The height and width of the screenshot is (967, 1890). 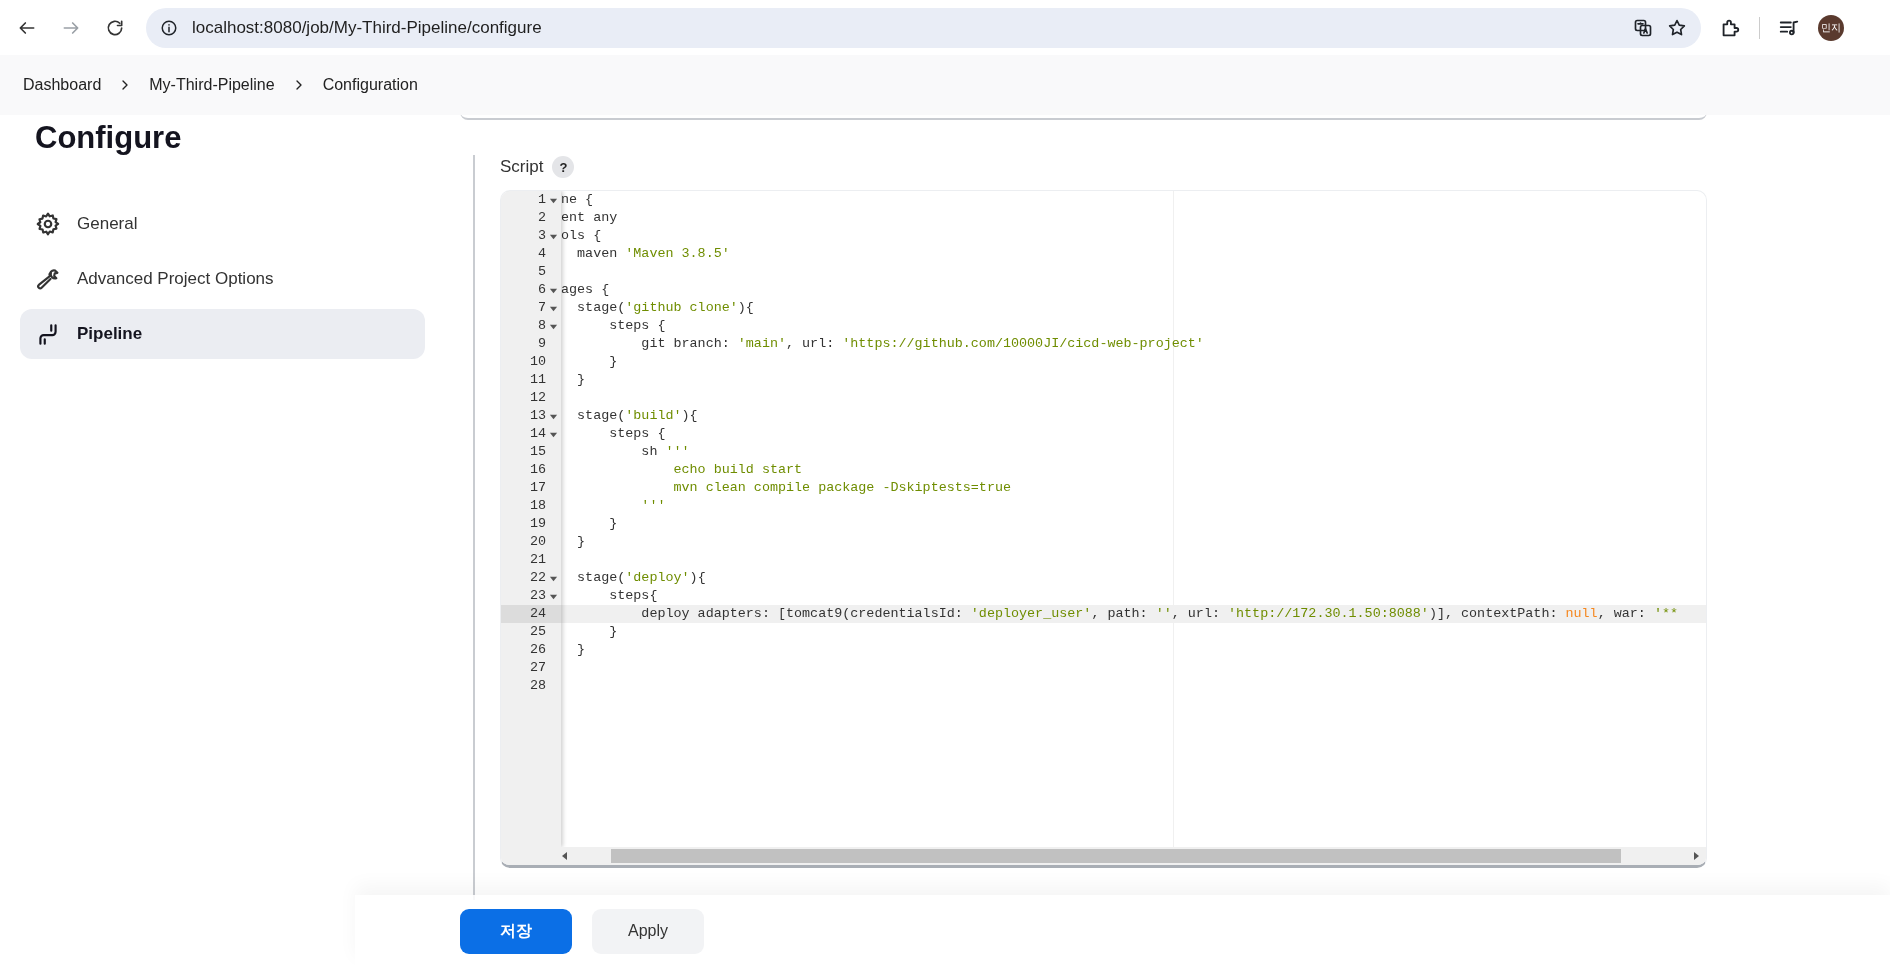 What do you see at coordinates (585, 289) in the screenshot?
I see `code-line: ages {` at bounding box center [585, 289].